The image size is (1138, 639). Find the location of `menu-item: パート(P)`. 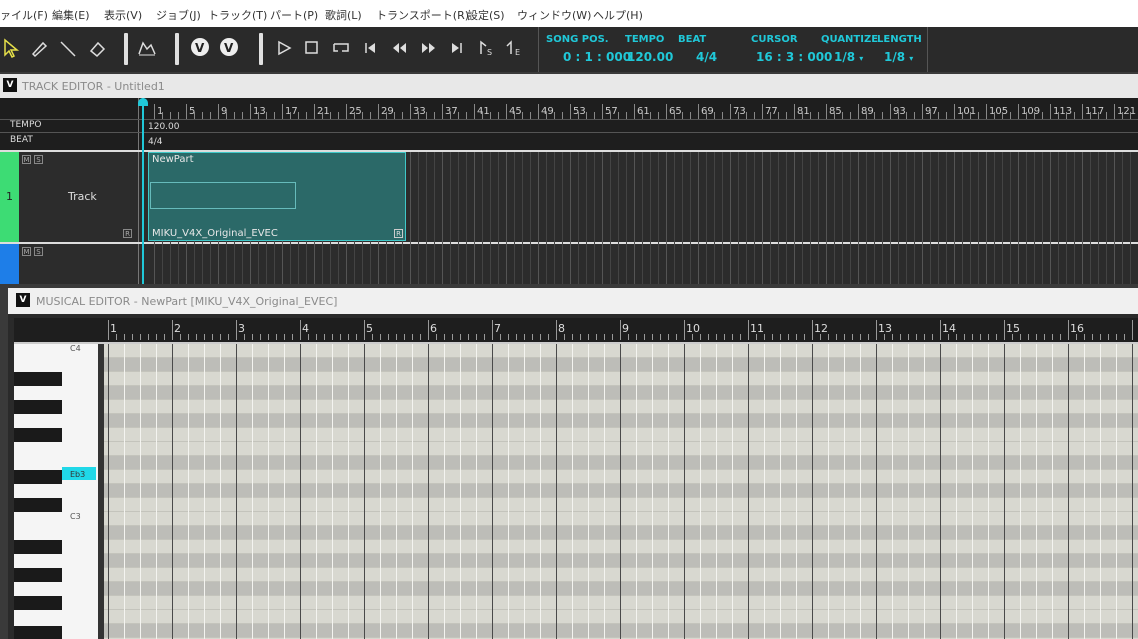

menu-item: パート(P) is located at coordinates (294, 15).